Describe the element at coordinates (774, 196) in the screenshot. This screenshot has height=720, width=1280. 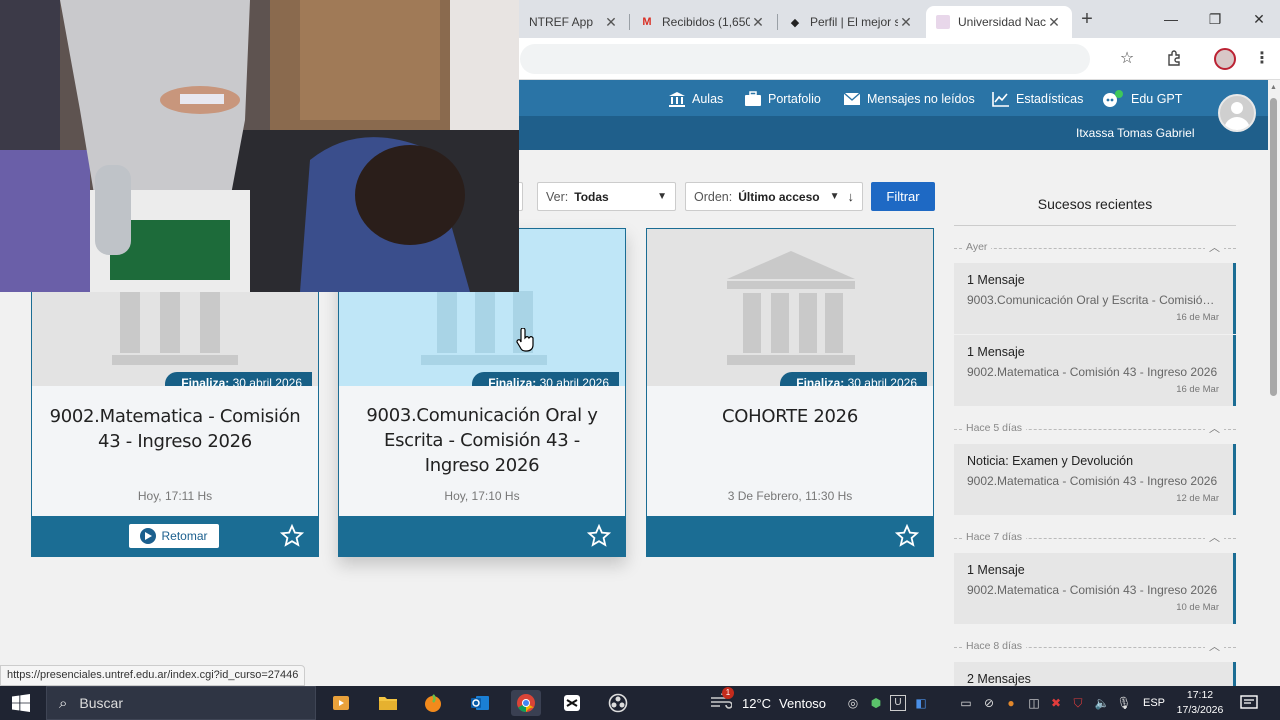
I see `orden-select: Orden: Último acceso ▼ ↓` at that location.